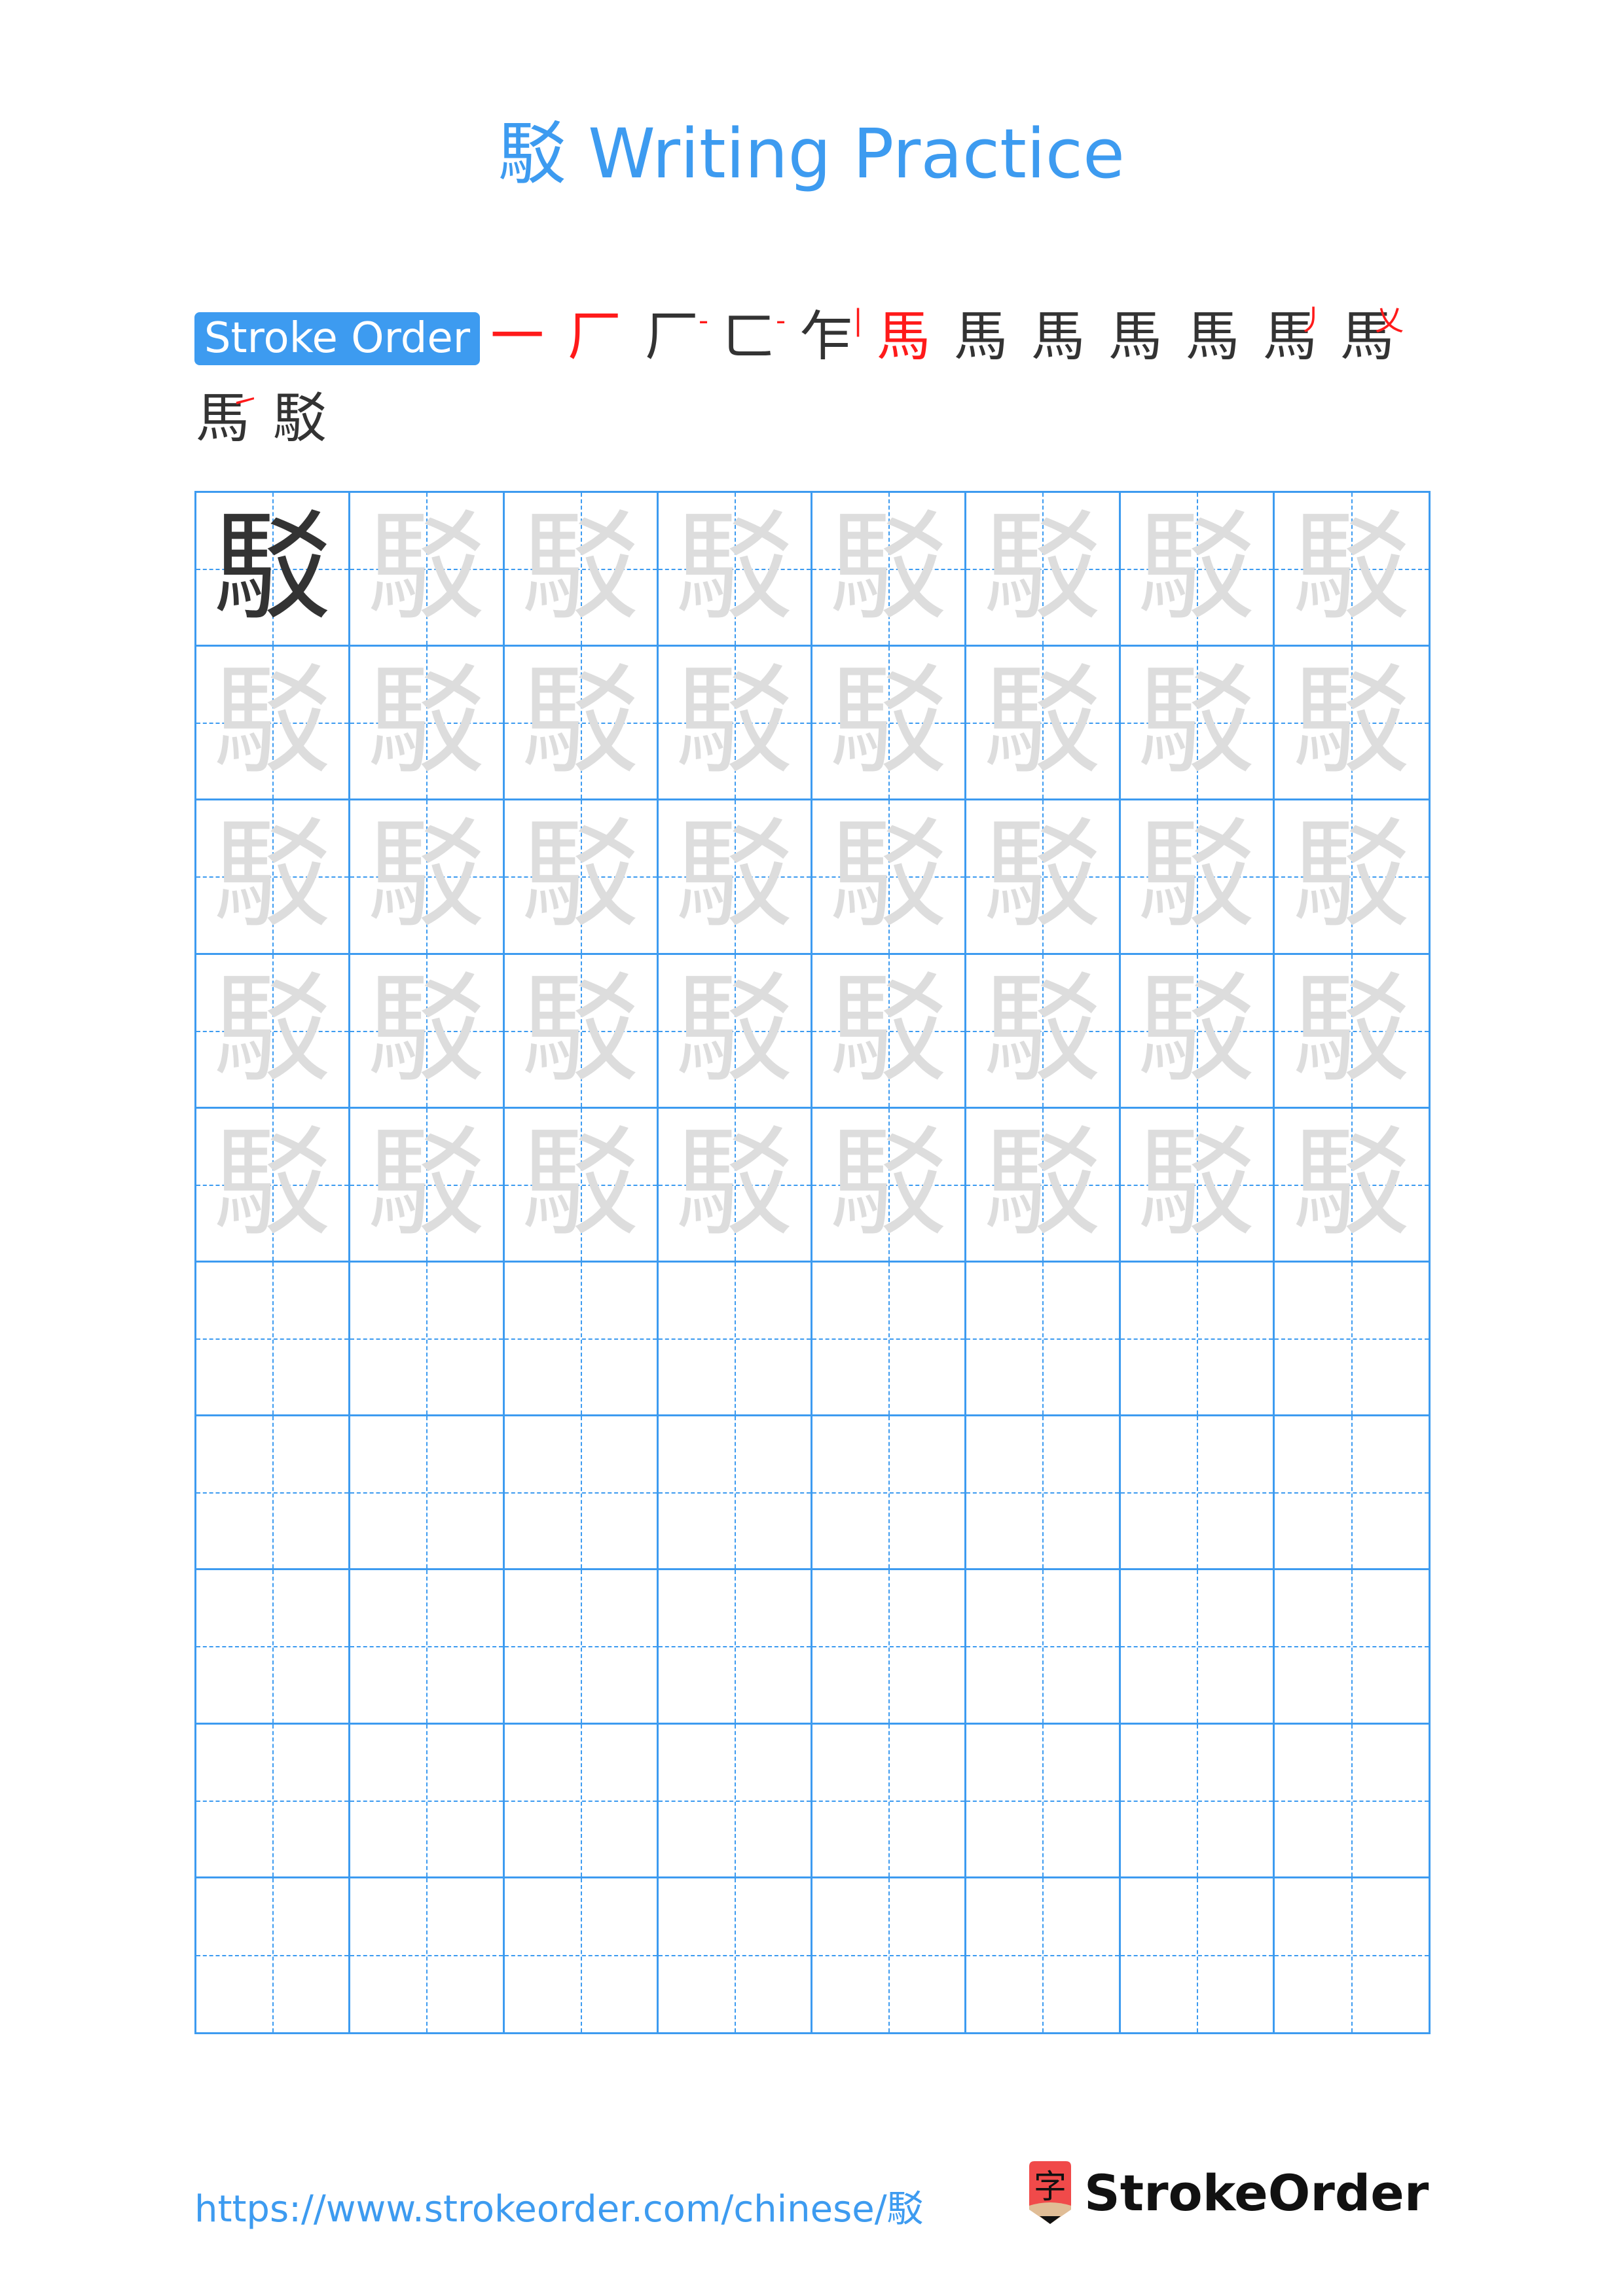 This screenshot has width=1623, height=2296. I want to click on stroke-step-new-stroke: 厂, so click(594, 337).